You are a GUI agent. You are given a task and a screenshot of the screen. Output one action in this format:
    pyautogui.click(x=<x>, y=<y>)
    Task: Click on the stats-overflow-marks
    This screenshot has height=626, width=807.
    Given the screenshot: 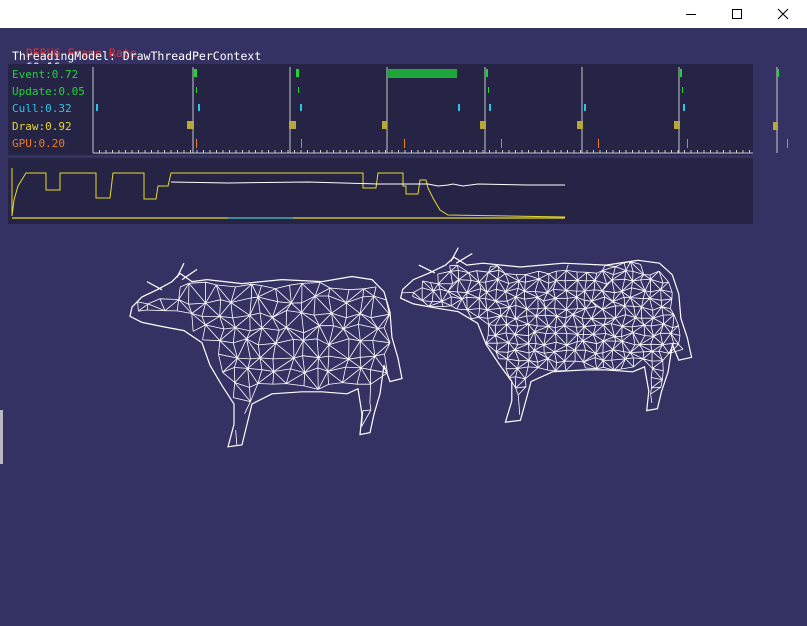 What is the action you would take?
    pyautogui.click(x=780, y=110)
    